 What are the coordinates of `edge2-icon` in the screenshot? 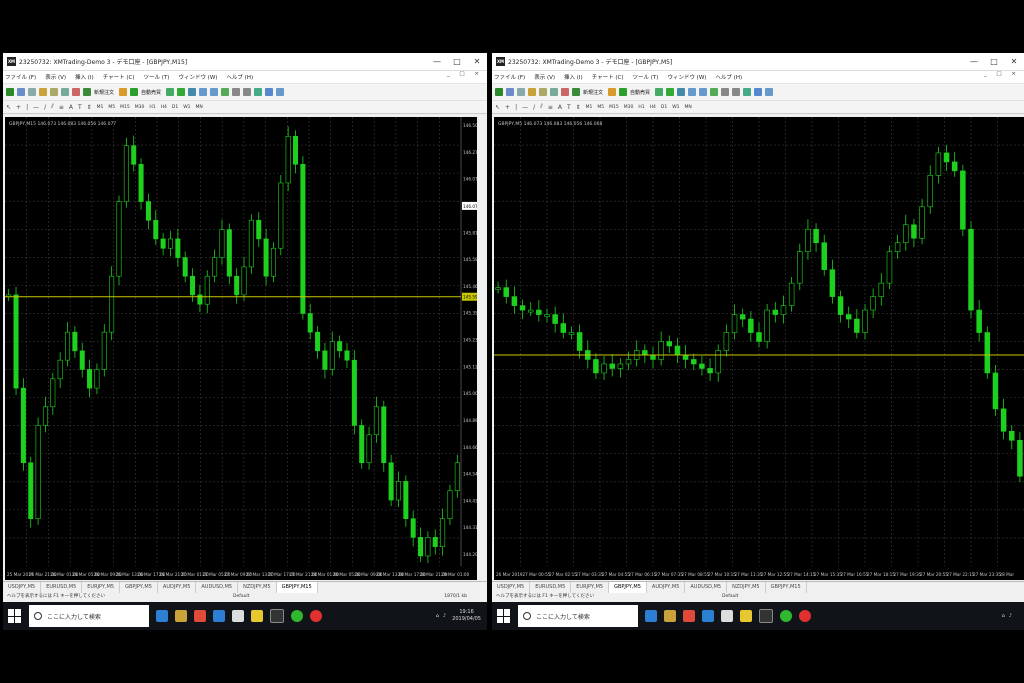 It's located at (708, 616).